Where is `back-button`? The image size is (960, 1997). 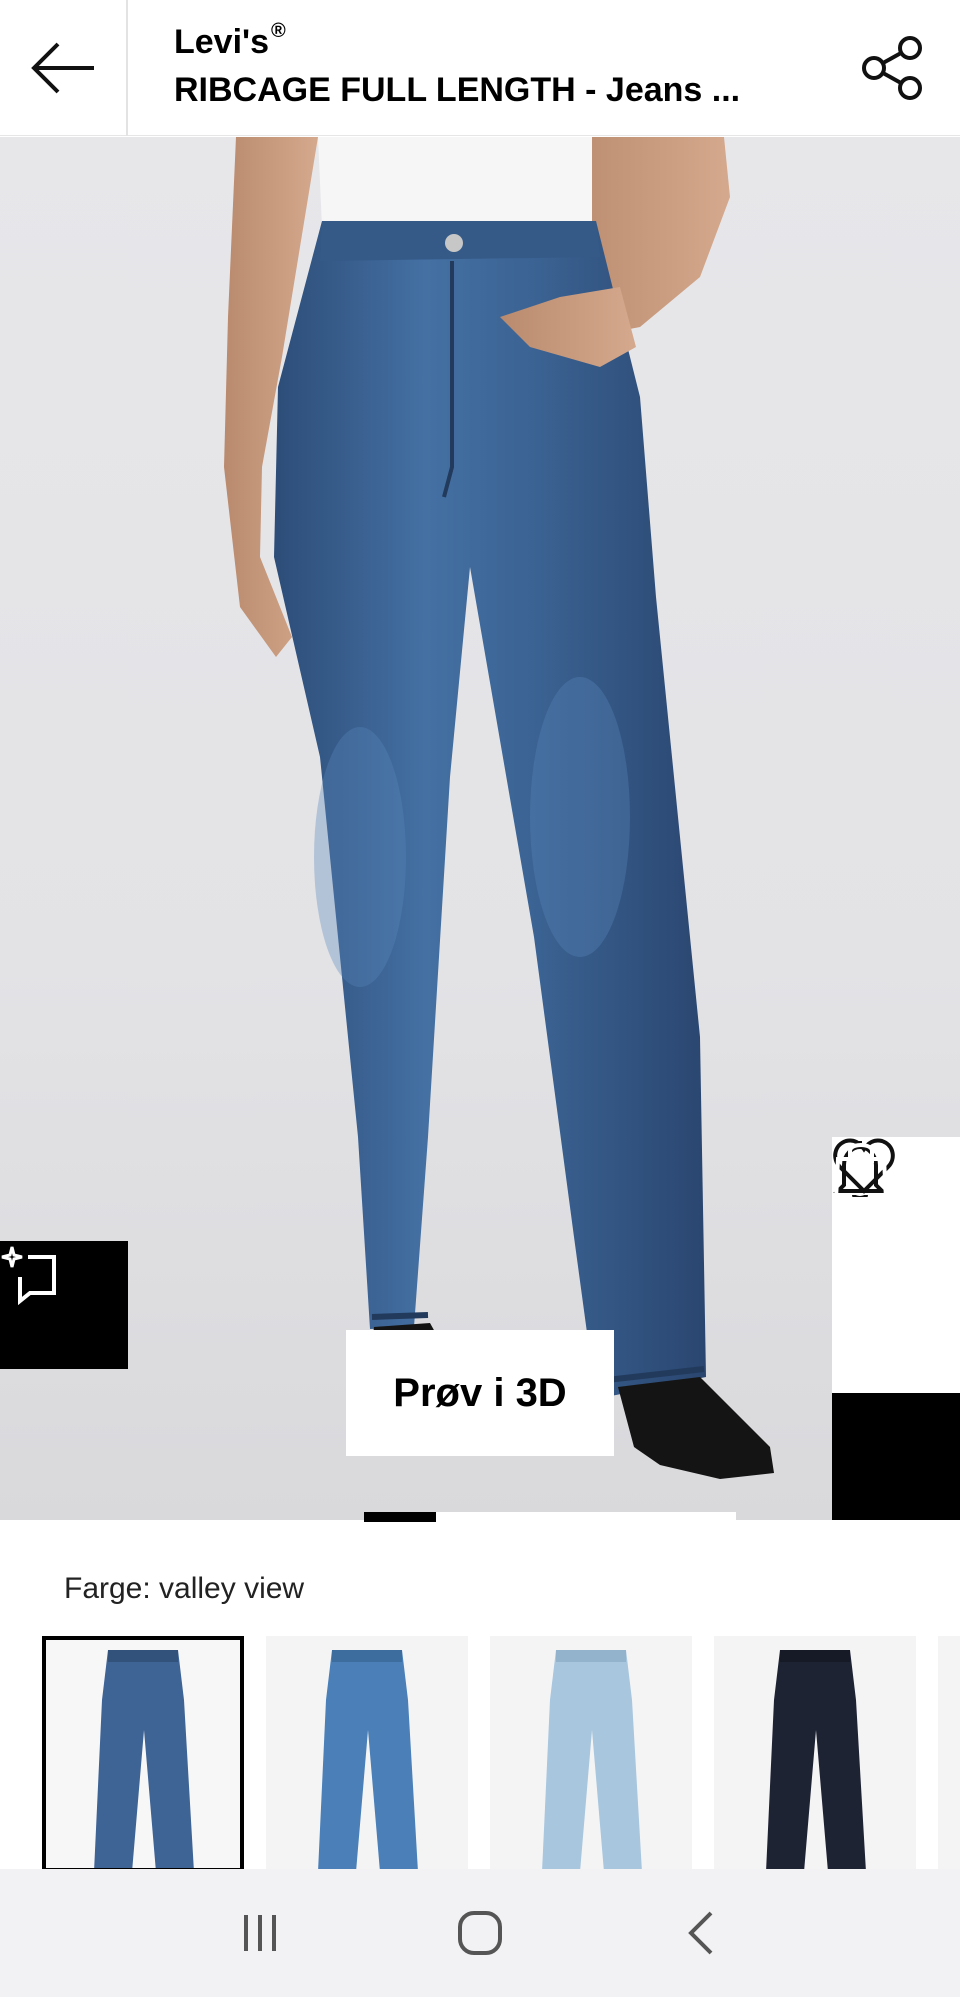
back-button is located at coordinates (64, 68).